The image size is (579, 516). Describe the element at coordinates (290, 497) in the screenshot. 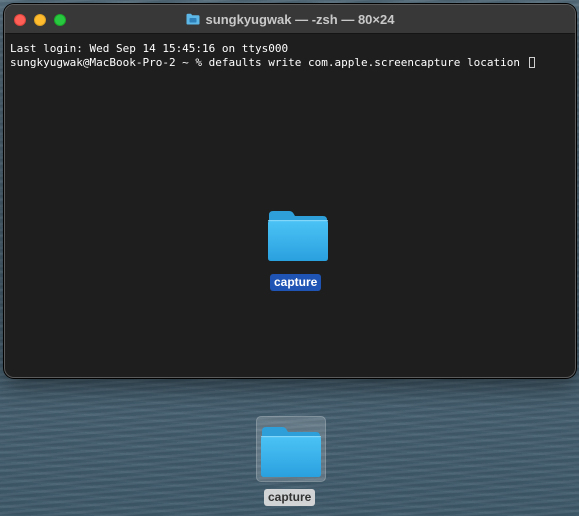

I see `desktop-folder-label: capture` at that location.